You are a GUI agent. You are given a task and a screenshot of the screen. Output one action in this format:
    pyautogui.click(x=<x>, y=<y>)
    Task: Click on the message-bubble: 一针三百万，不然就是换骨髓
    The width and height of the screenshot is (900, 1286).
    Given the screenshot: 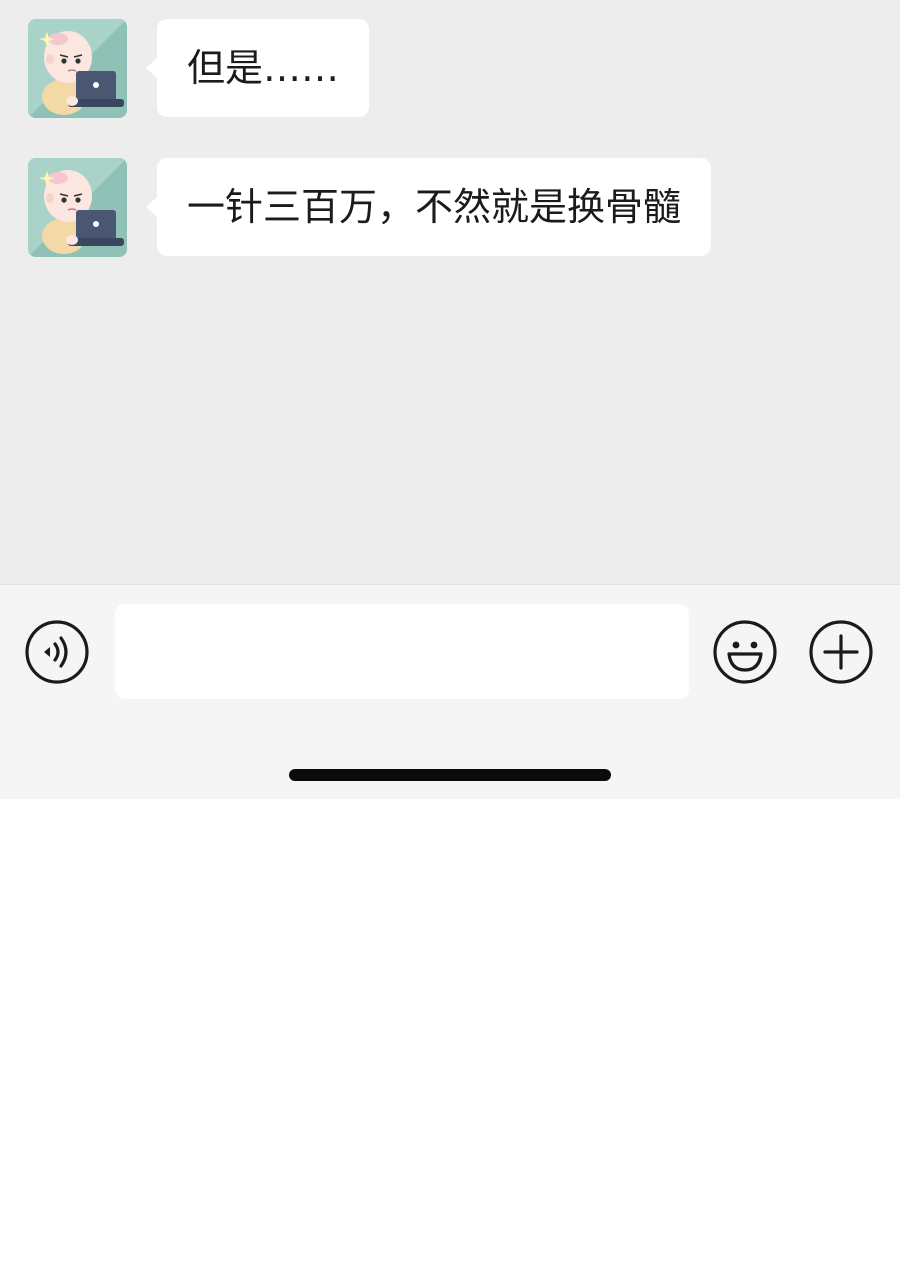 What is the action you would take?
    pyautogui.click(x=428, y=207)
    